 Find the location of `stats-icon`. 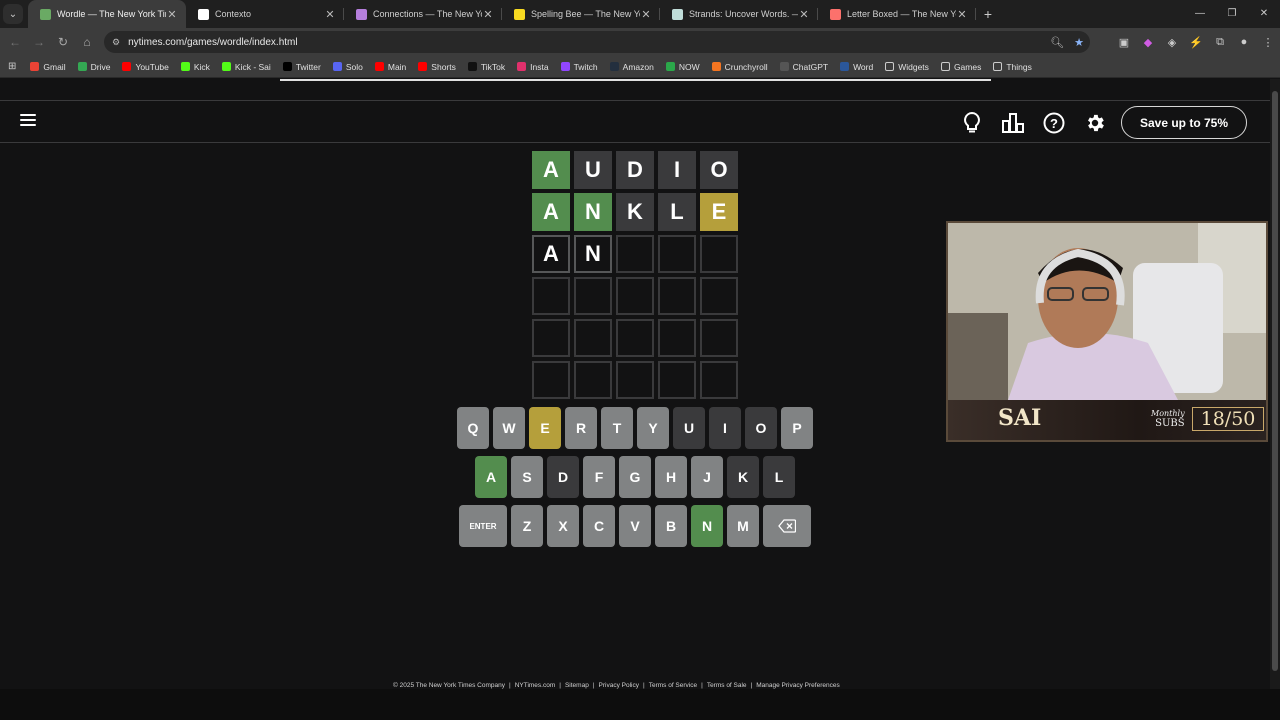

stats-icon is located at coordinates (1013, 123).